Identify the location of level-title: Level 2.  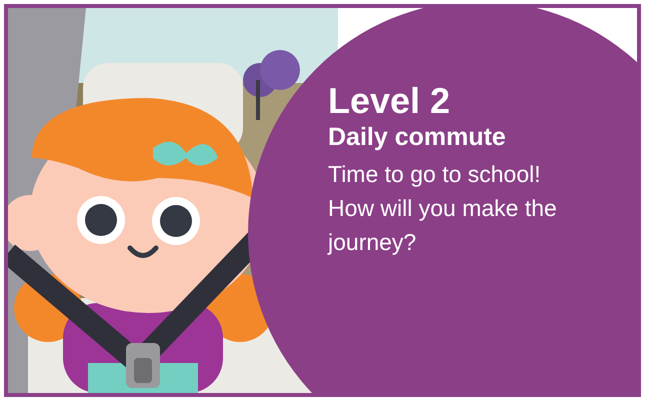
(390, 101).